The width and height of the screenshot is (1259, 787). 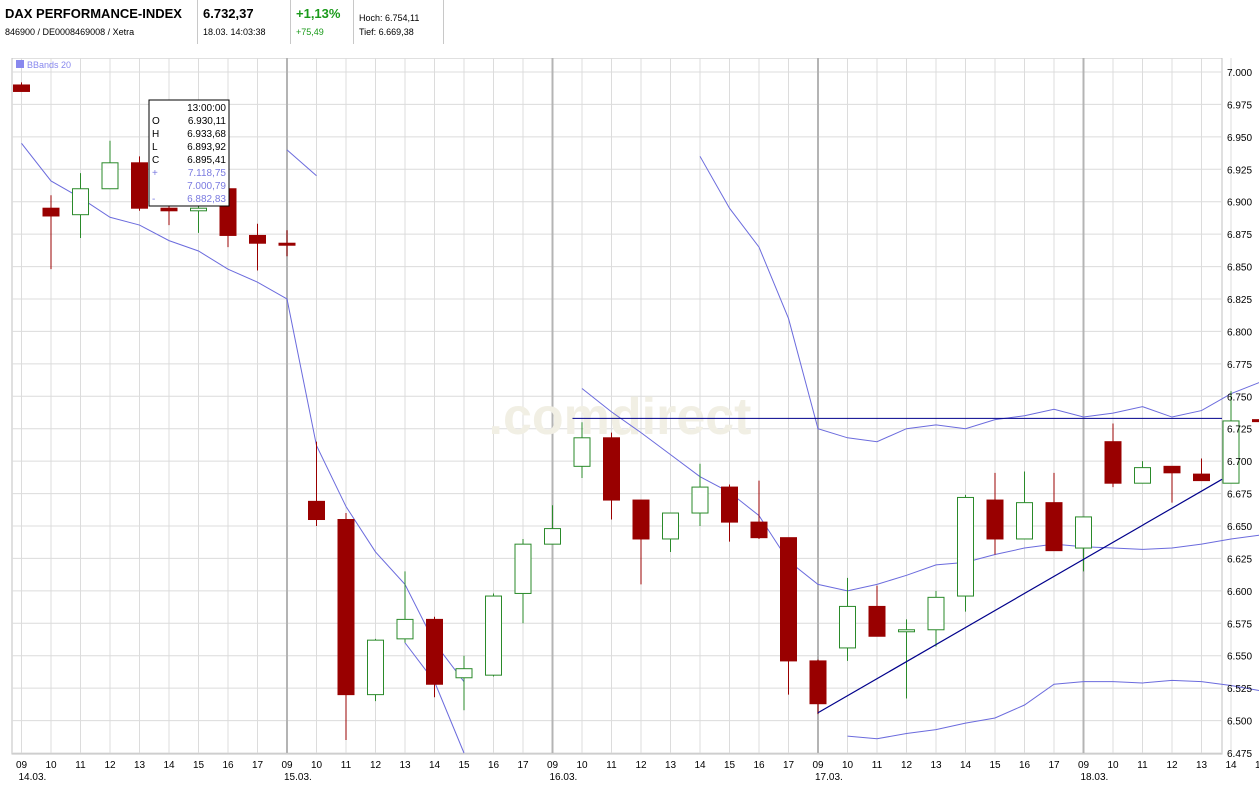 I want to click on day-label: 17.03., so click(x=829, y=777).